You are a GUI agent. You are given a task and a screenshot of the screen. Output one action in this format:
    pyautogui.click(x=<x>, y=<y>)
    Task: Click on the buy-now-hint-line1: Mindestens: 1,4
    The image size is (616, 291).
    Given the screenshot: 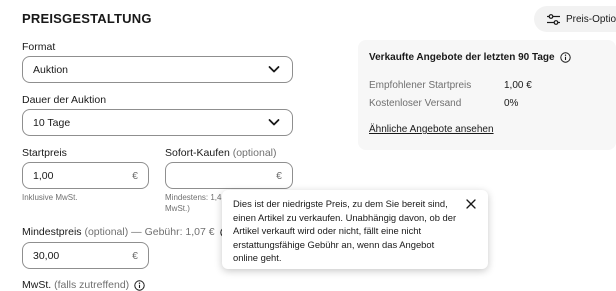 What is the action you would take?
    pyautogui.click(x=193, y=197)
    